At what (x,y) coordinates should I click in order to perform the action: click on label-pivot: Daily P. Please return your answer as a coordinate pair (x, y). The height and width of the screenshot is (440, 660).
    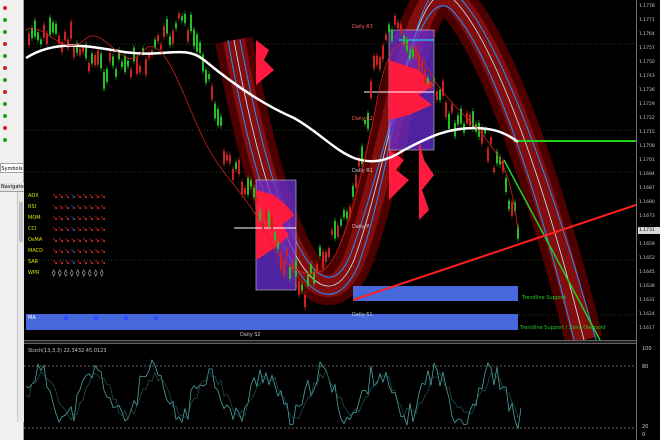
    Looking at the image, I should click on (361, 227).